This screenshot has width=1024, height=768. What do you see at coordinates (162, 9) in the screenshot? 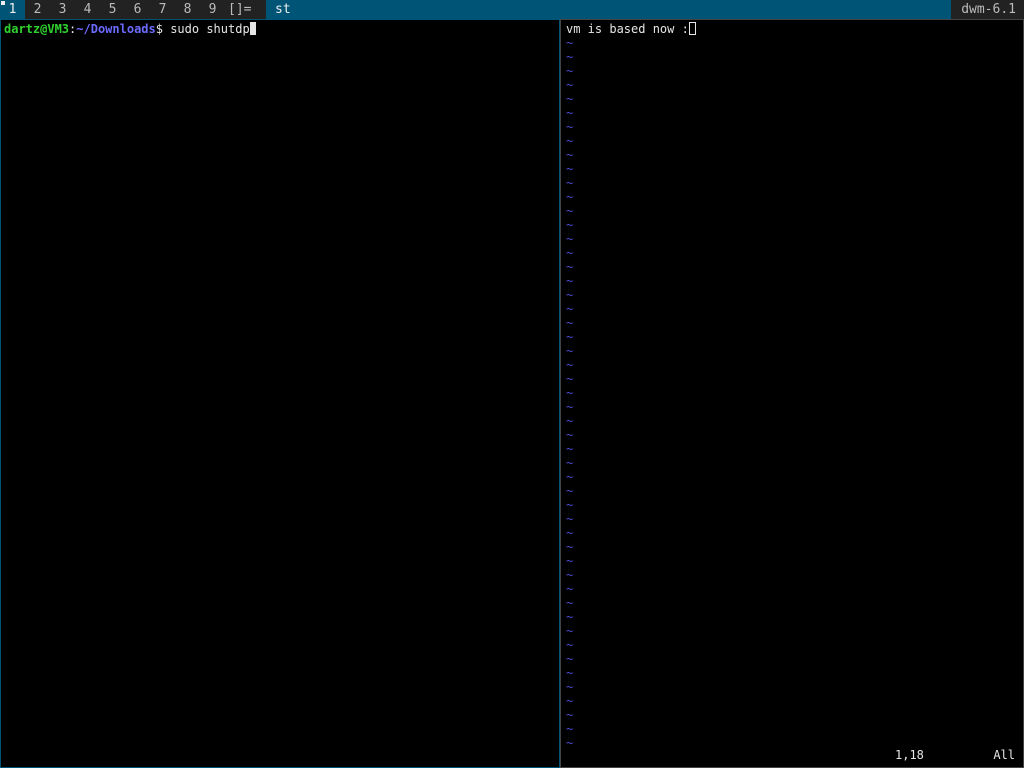
I see `tag-7: 7` at bounding box center [162, 9].